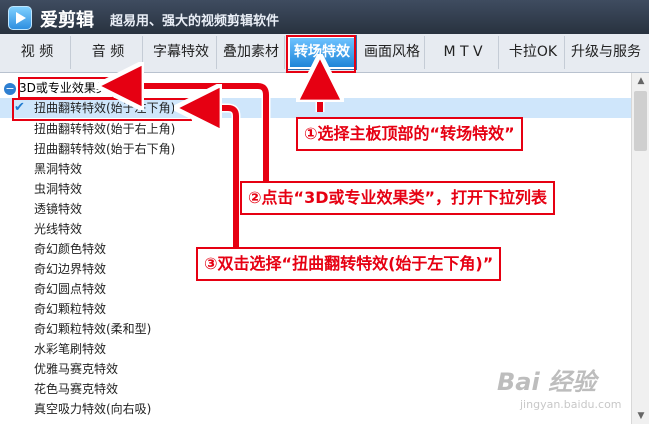  What do you see at coordinates (349, 264) in the screenshot?
I see `step3-callout: ③双击选择“扭曲翻转特效(始于左下角)”` at bounding box center [349, 264].